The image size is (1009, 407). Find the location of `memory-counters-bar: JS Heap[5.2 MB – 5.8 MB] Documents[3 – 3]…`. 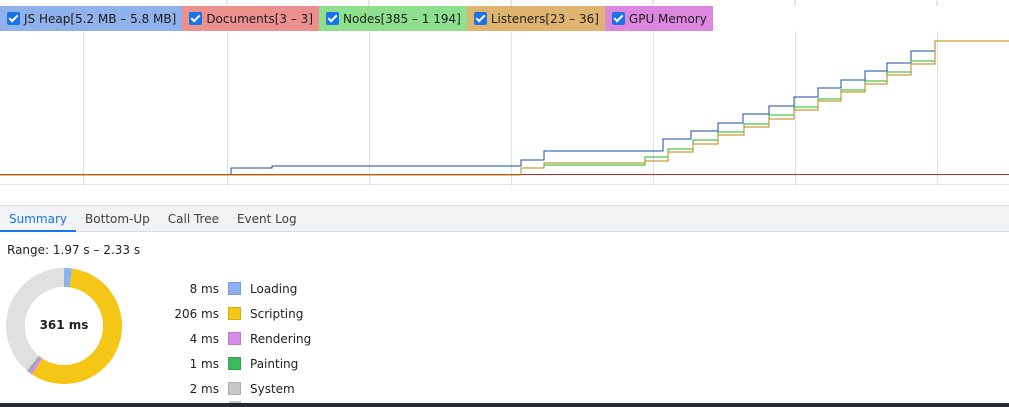

memory-counters-bar: JS Heap[5.2 MB – 5.8 MB] Documents[3 – 3]… is located at coordinates (356, 18).